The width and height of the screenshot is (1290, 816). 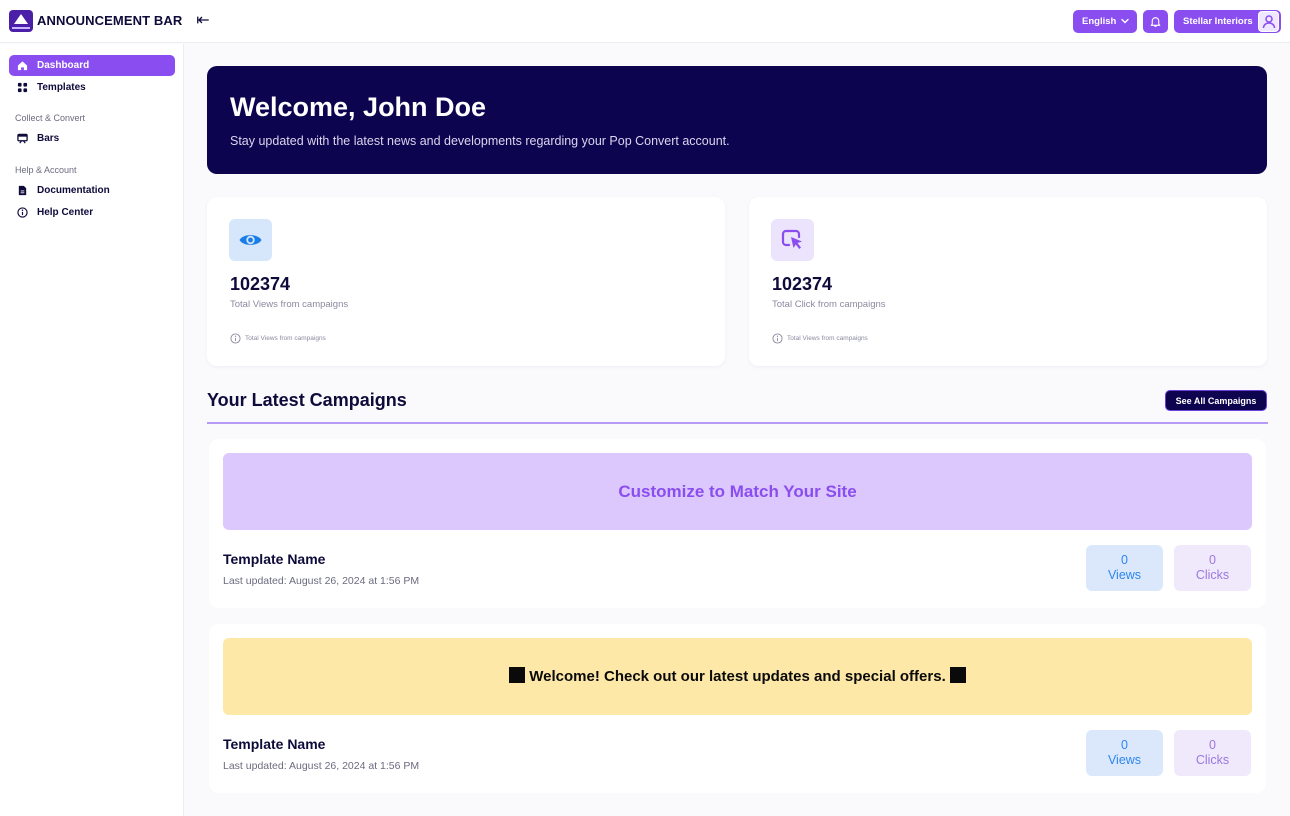 I want to click on user-icon, so click(x=1269, y=22).